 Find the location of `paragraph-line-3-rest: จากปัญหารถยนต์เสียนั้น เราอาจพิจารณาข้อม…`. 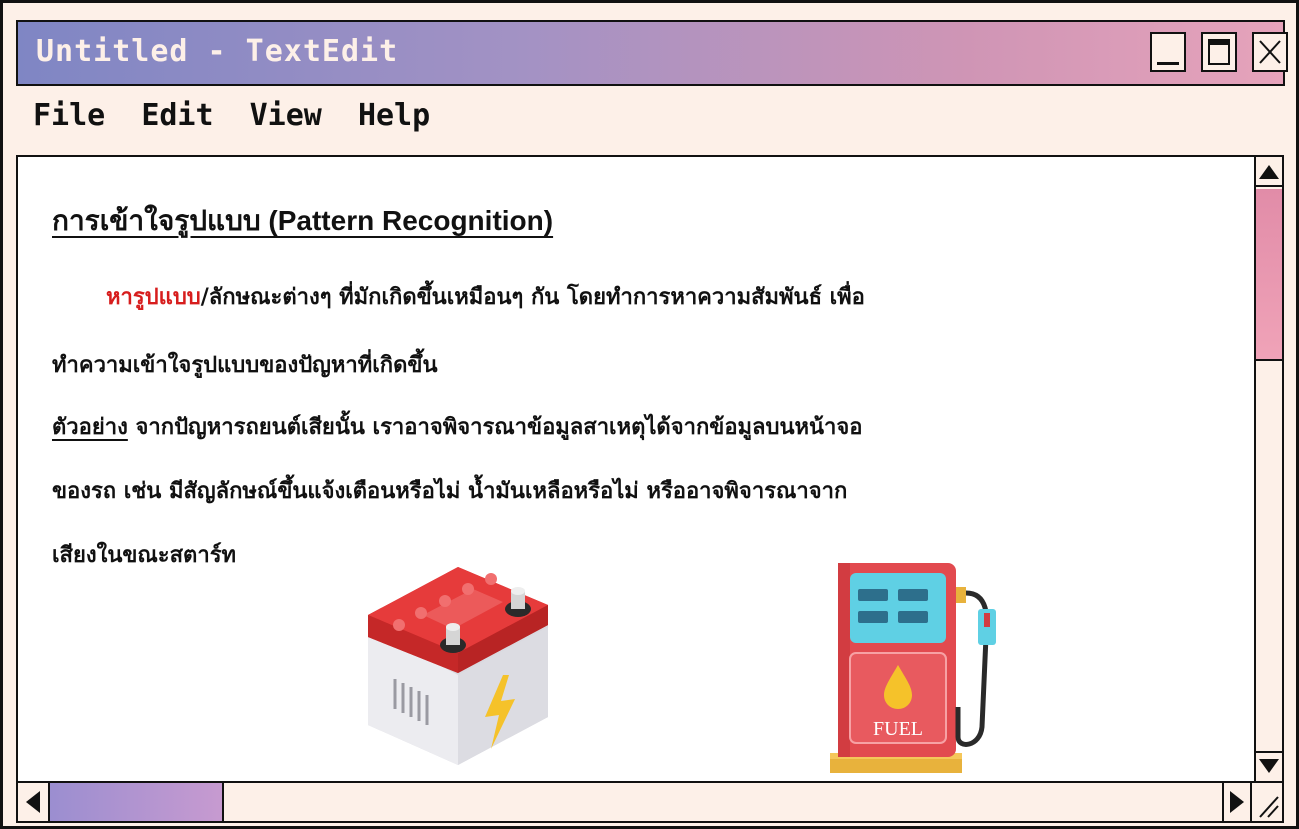

paragraph-line-3-rest: จากปัญหารถยนต์เสียนั้น เราอาจพิจารณาข้อม… is located at coordinates (495, 427).